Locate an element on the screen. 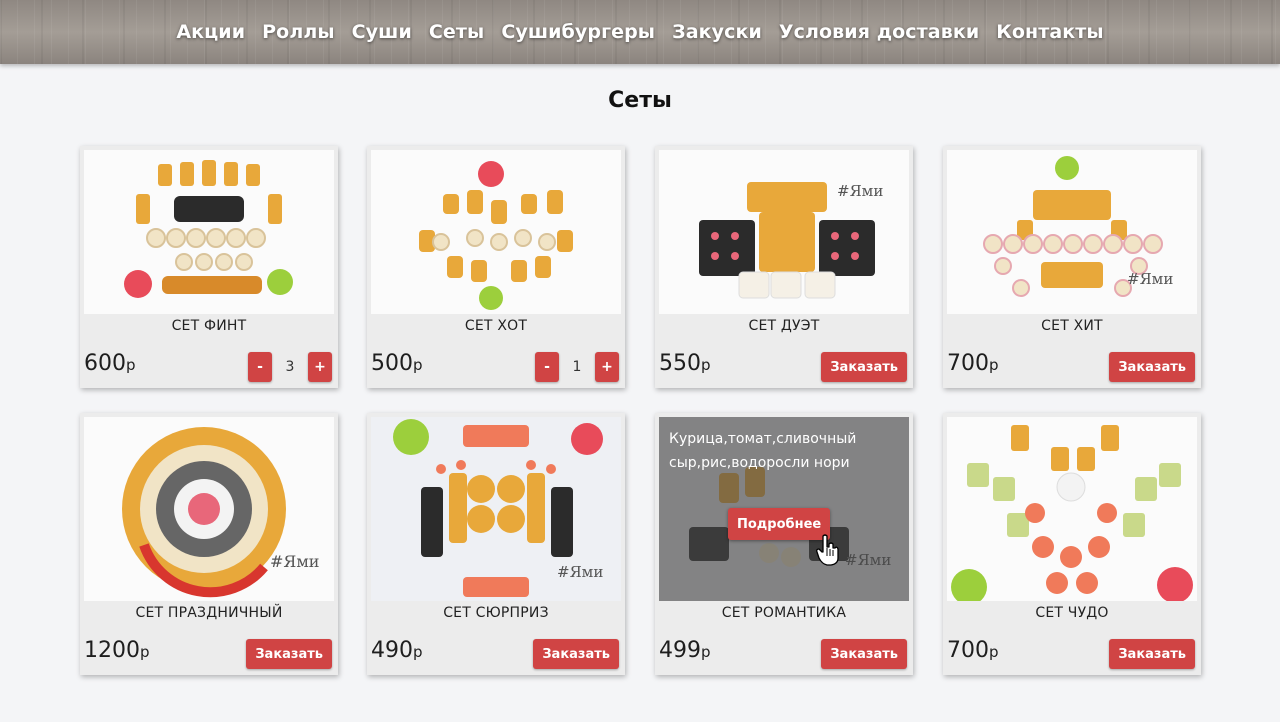  quantity-stepper: - 1 + is located at coordinates (577, 367).